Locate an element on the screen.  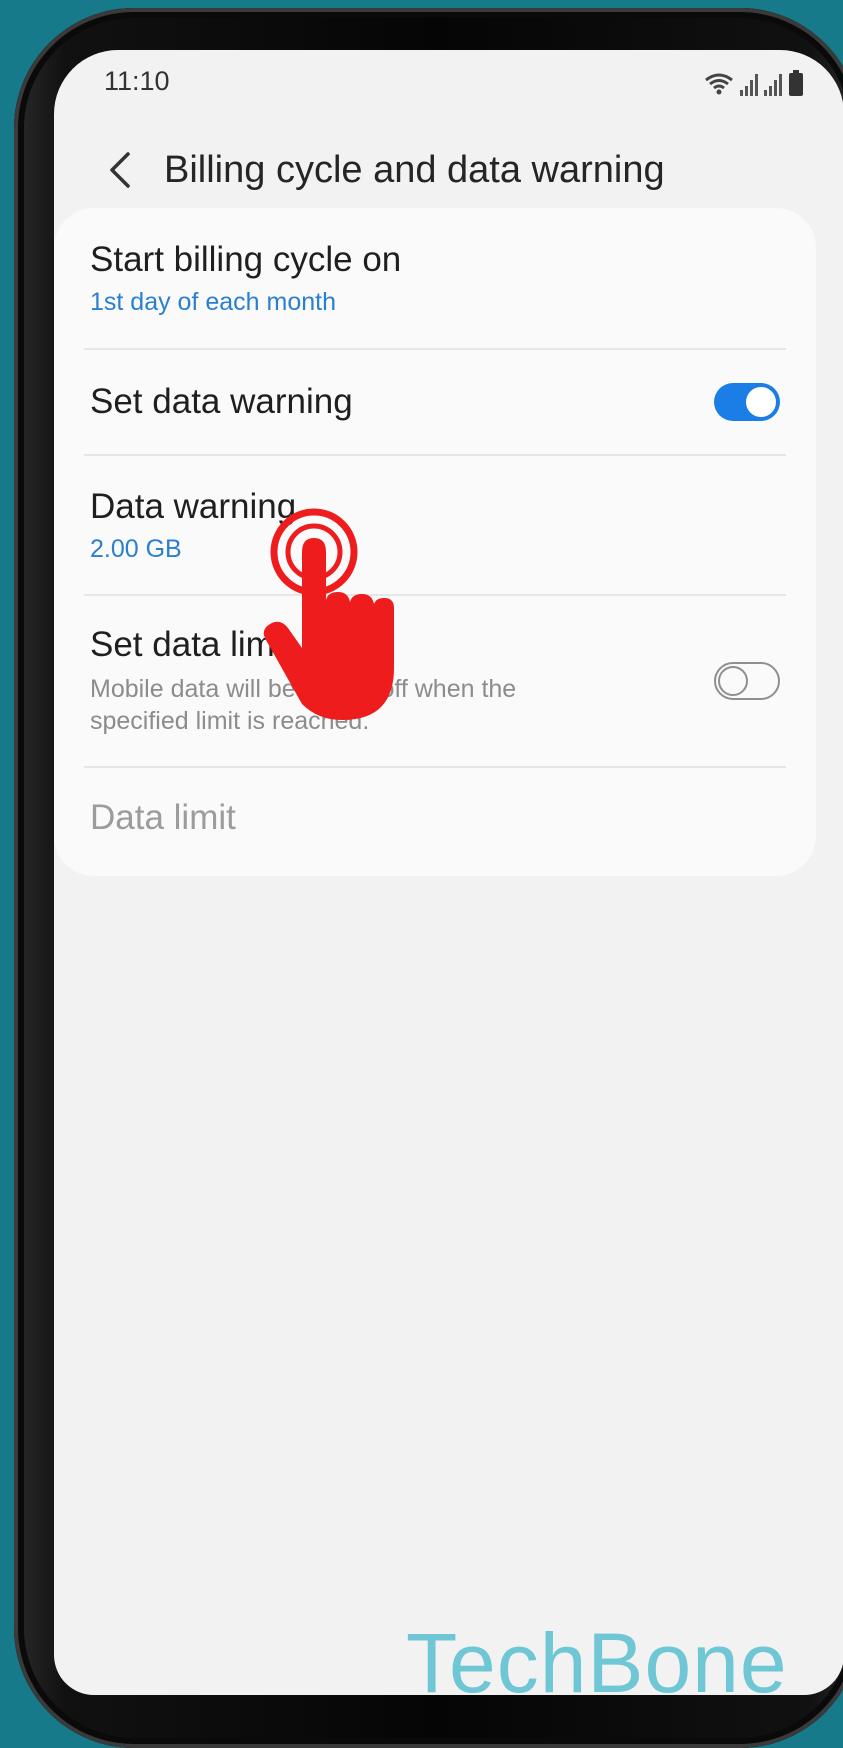
battery-icon is located at coordinates (796, 83).